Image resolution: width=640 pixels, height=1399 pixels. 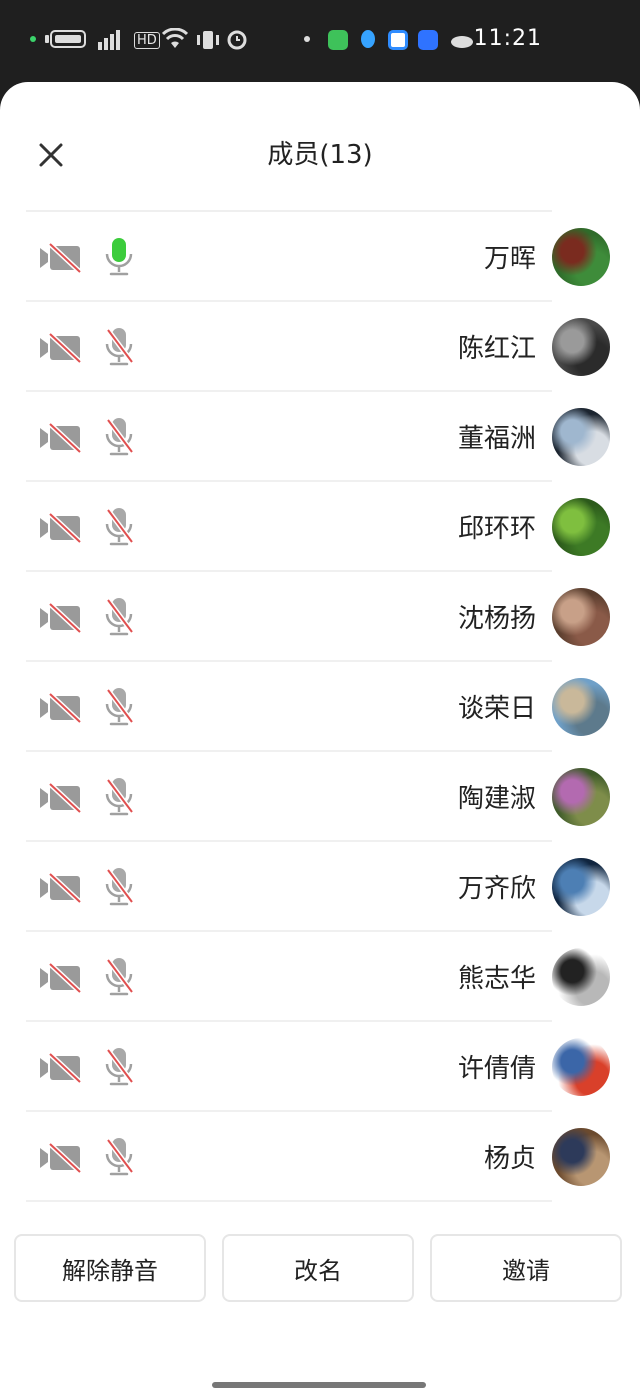 I want to click on member-row: 谈荣日, so click(x=320, y=707).